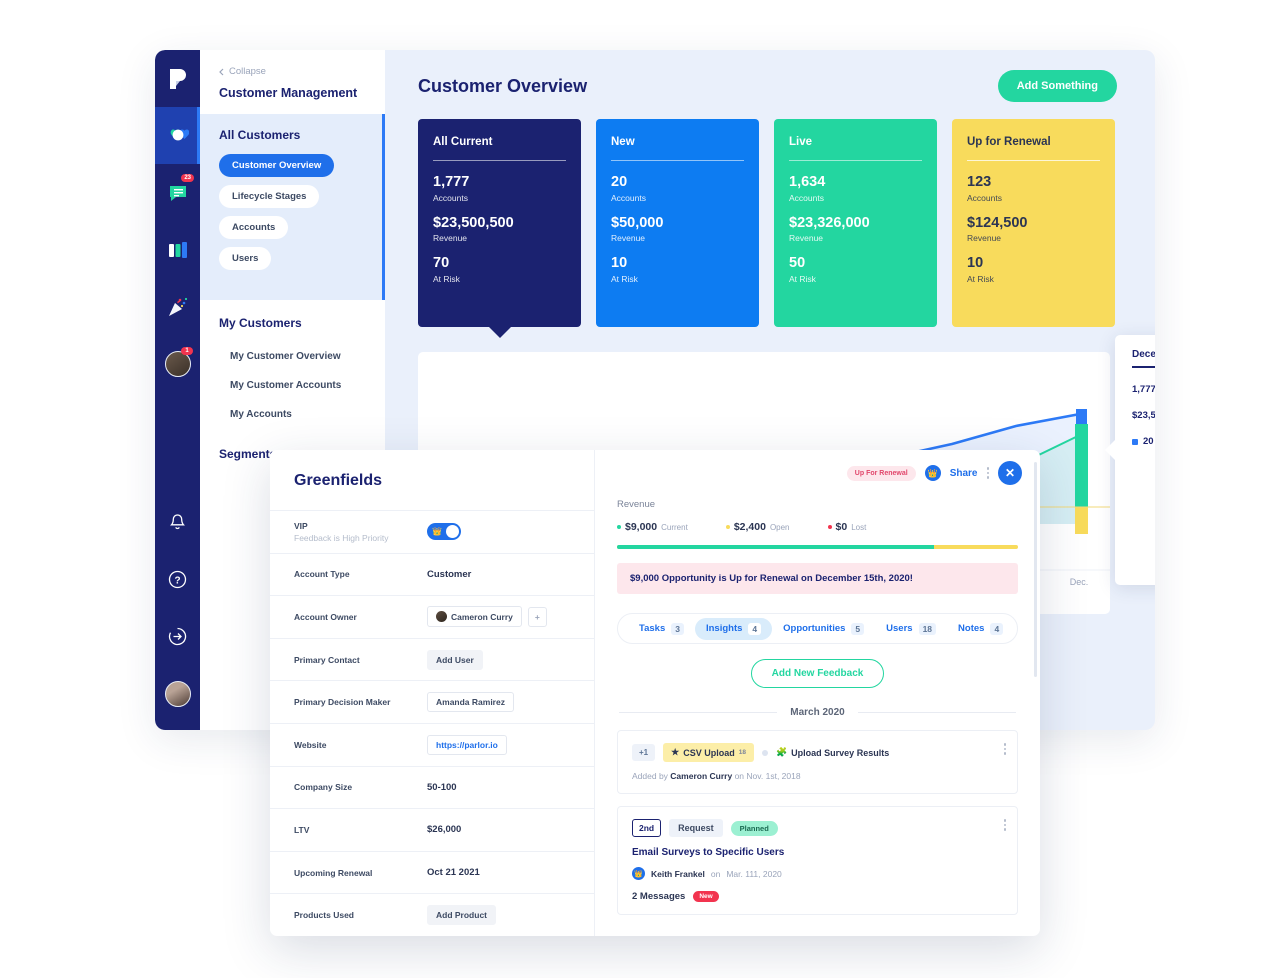 Image resolution: width=1276 pixels, height=978 pixels. Describe the element at coordinates (806, 238) in the screenshot. I see `card-revenue-label: Revenue` at that location.